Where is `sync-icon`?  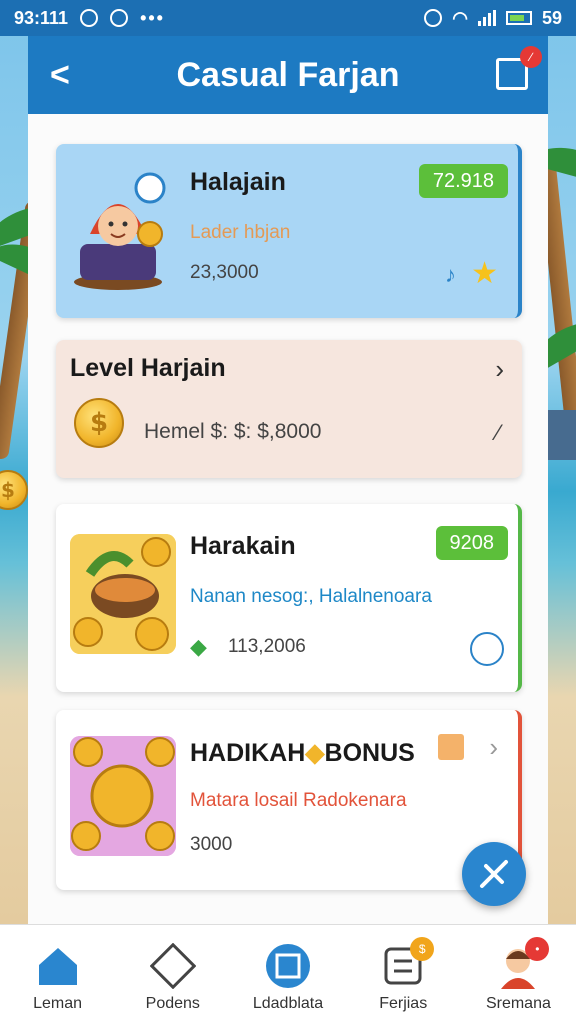 sync-icon is located at coordinates (119, 18).